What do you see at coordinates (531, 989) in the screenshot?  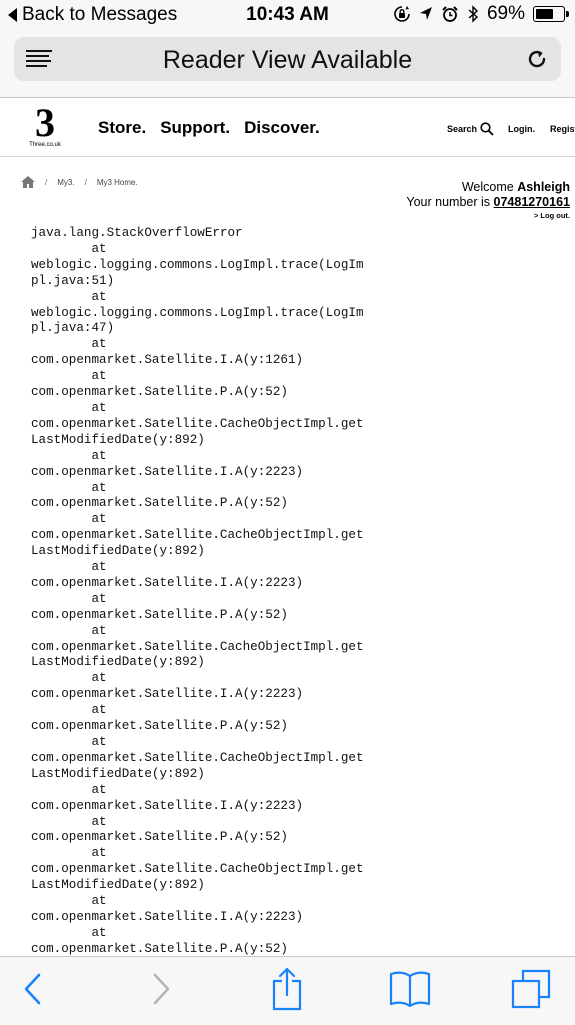 I see `tabs-icon` at bounding box center [531, 989].